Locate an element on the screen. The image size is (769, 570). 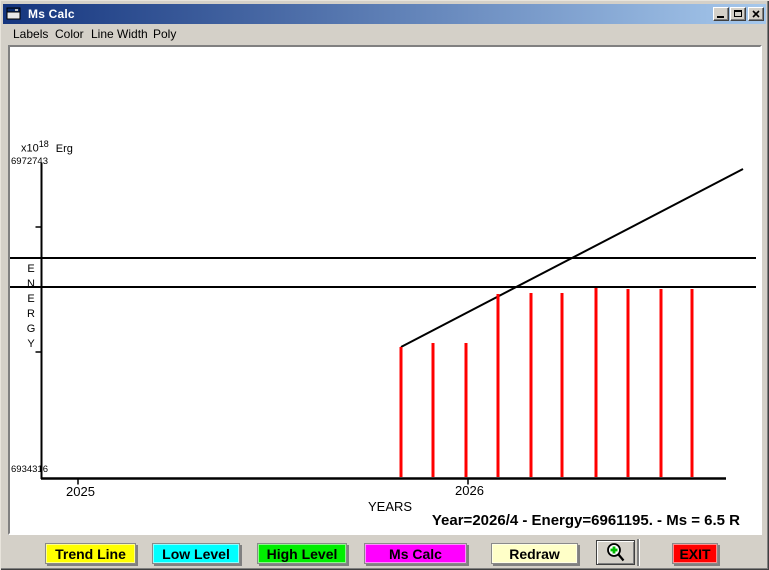
x-tick-label-2025: 2025 is located at coordinates (80, 491).